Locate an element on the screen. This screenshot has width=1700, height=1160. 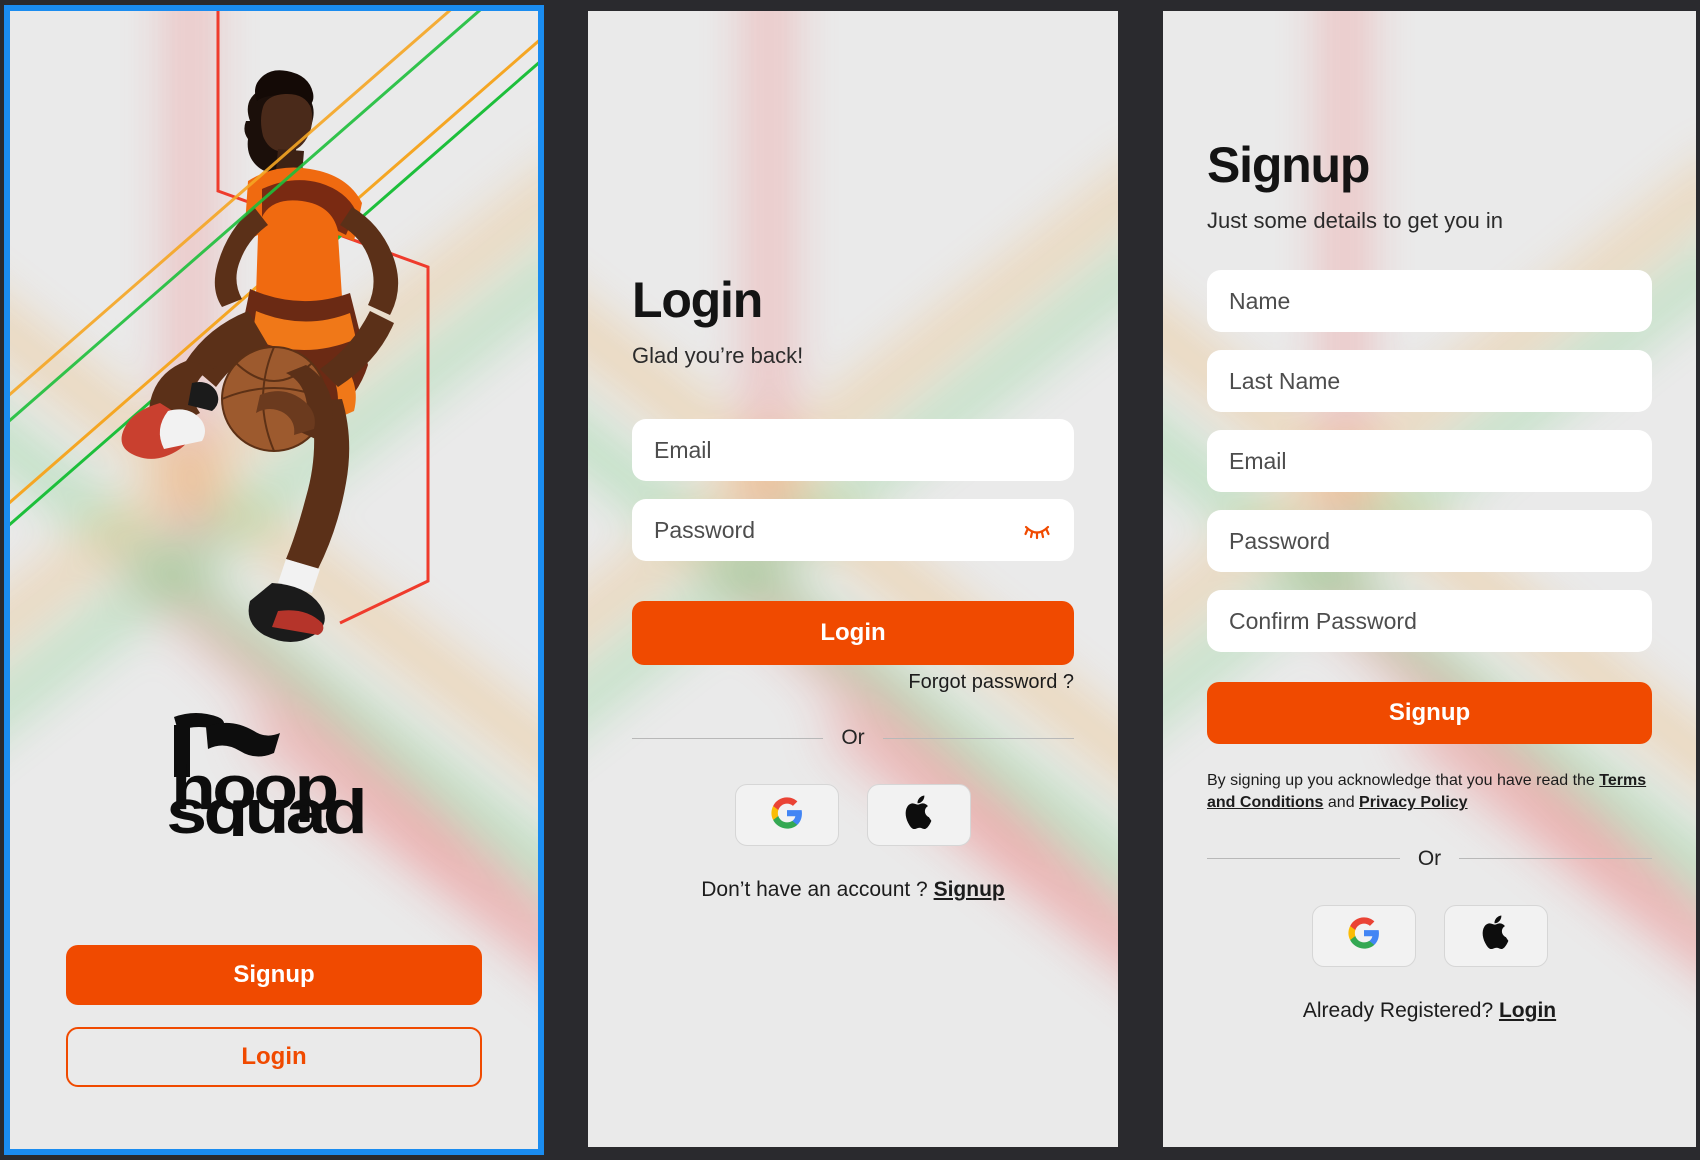
svg-text: squad is located at coordinates (265, 807).